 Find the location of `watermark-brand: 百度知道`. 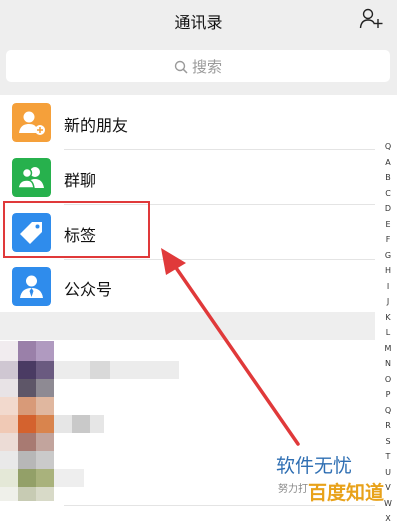

watermark-brand: 百度知道 is located at coordinates (346, 493).